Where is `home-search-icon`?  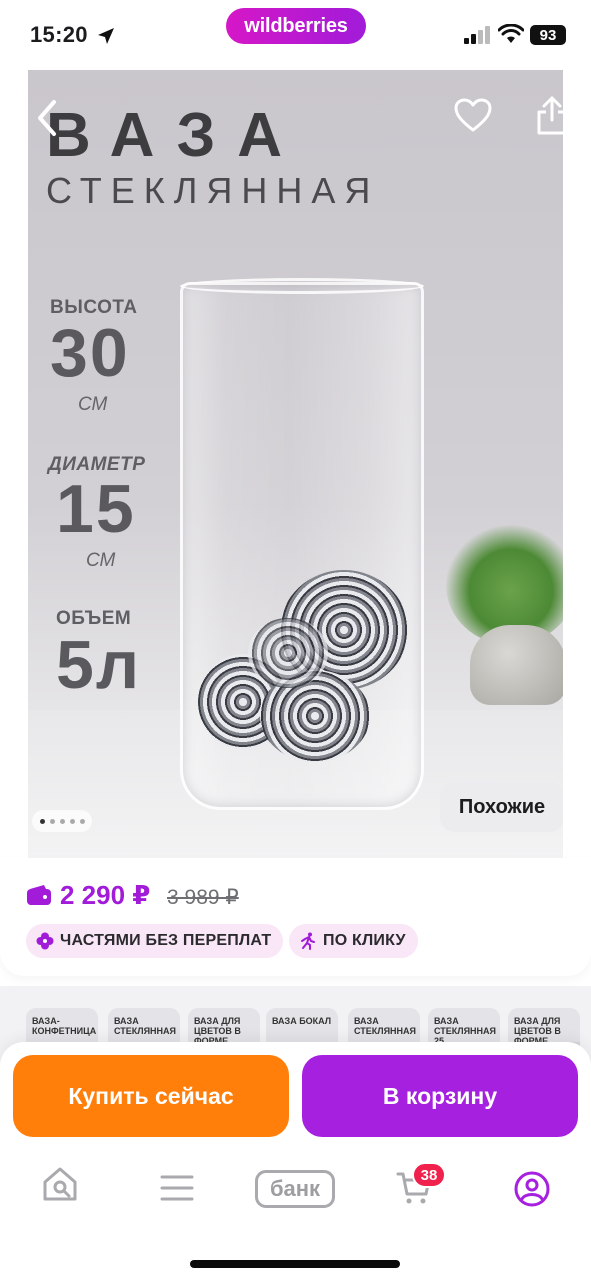
home-search-icon is located at coordinates (60, 1184).